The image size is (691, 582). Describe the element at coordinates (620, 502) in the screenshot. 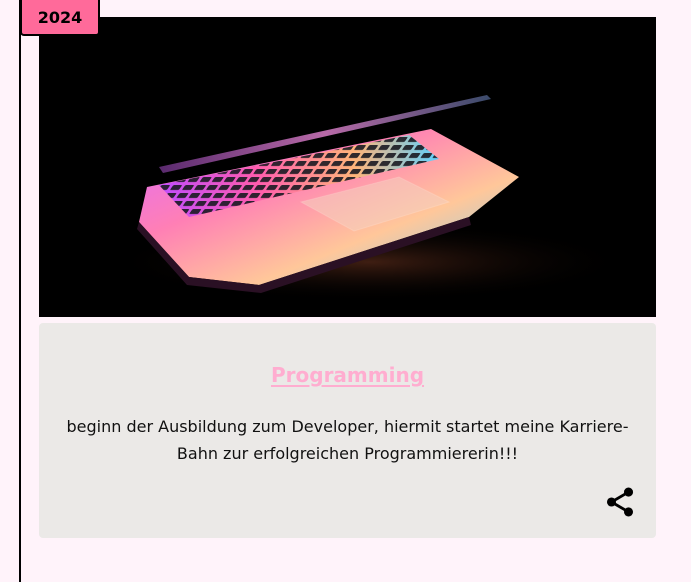

I see `share-icon` at that location.